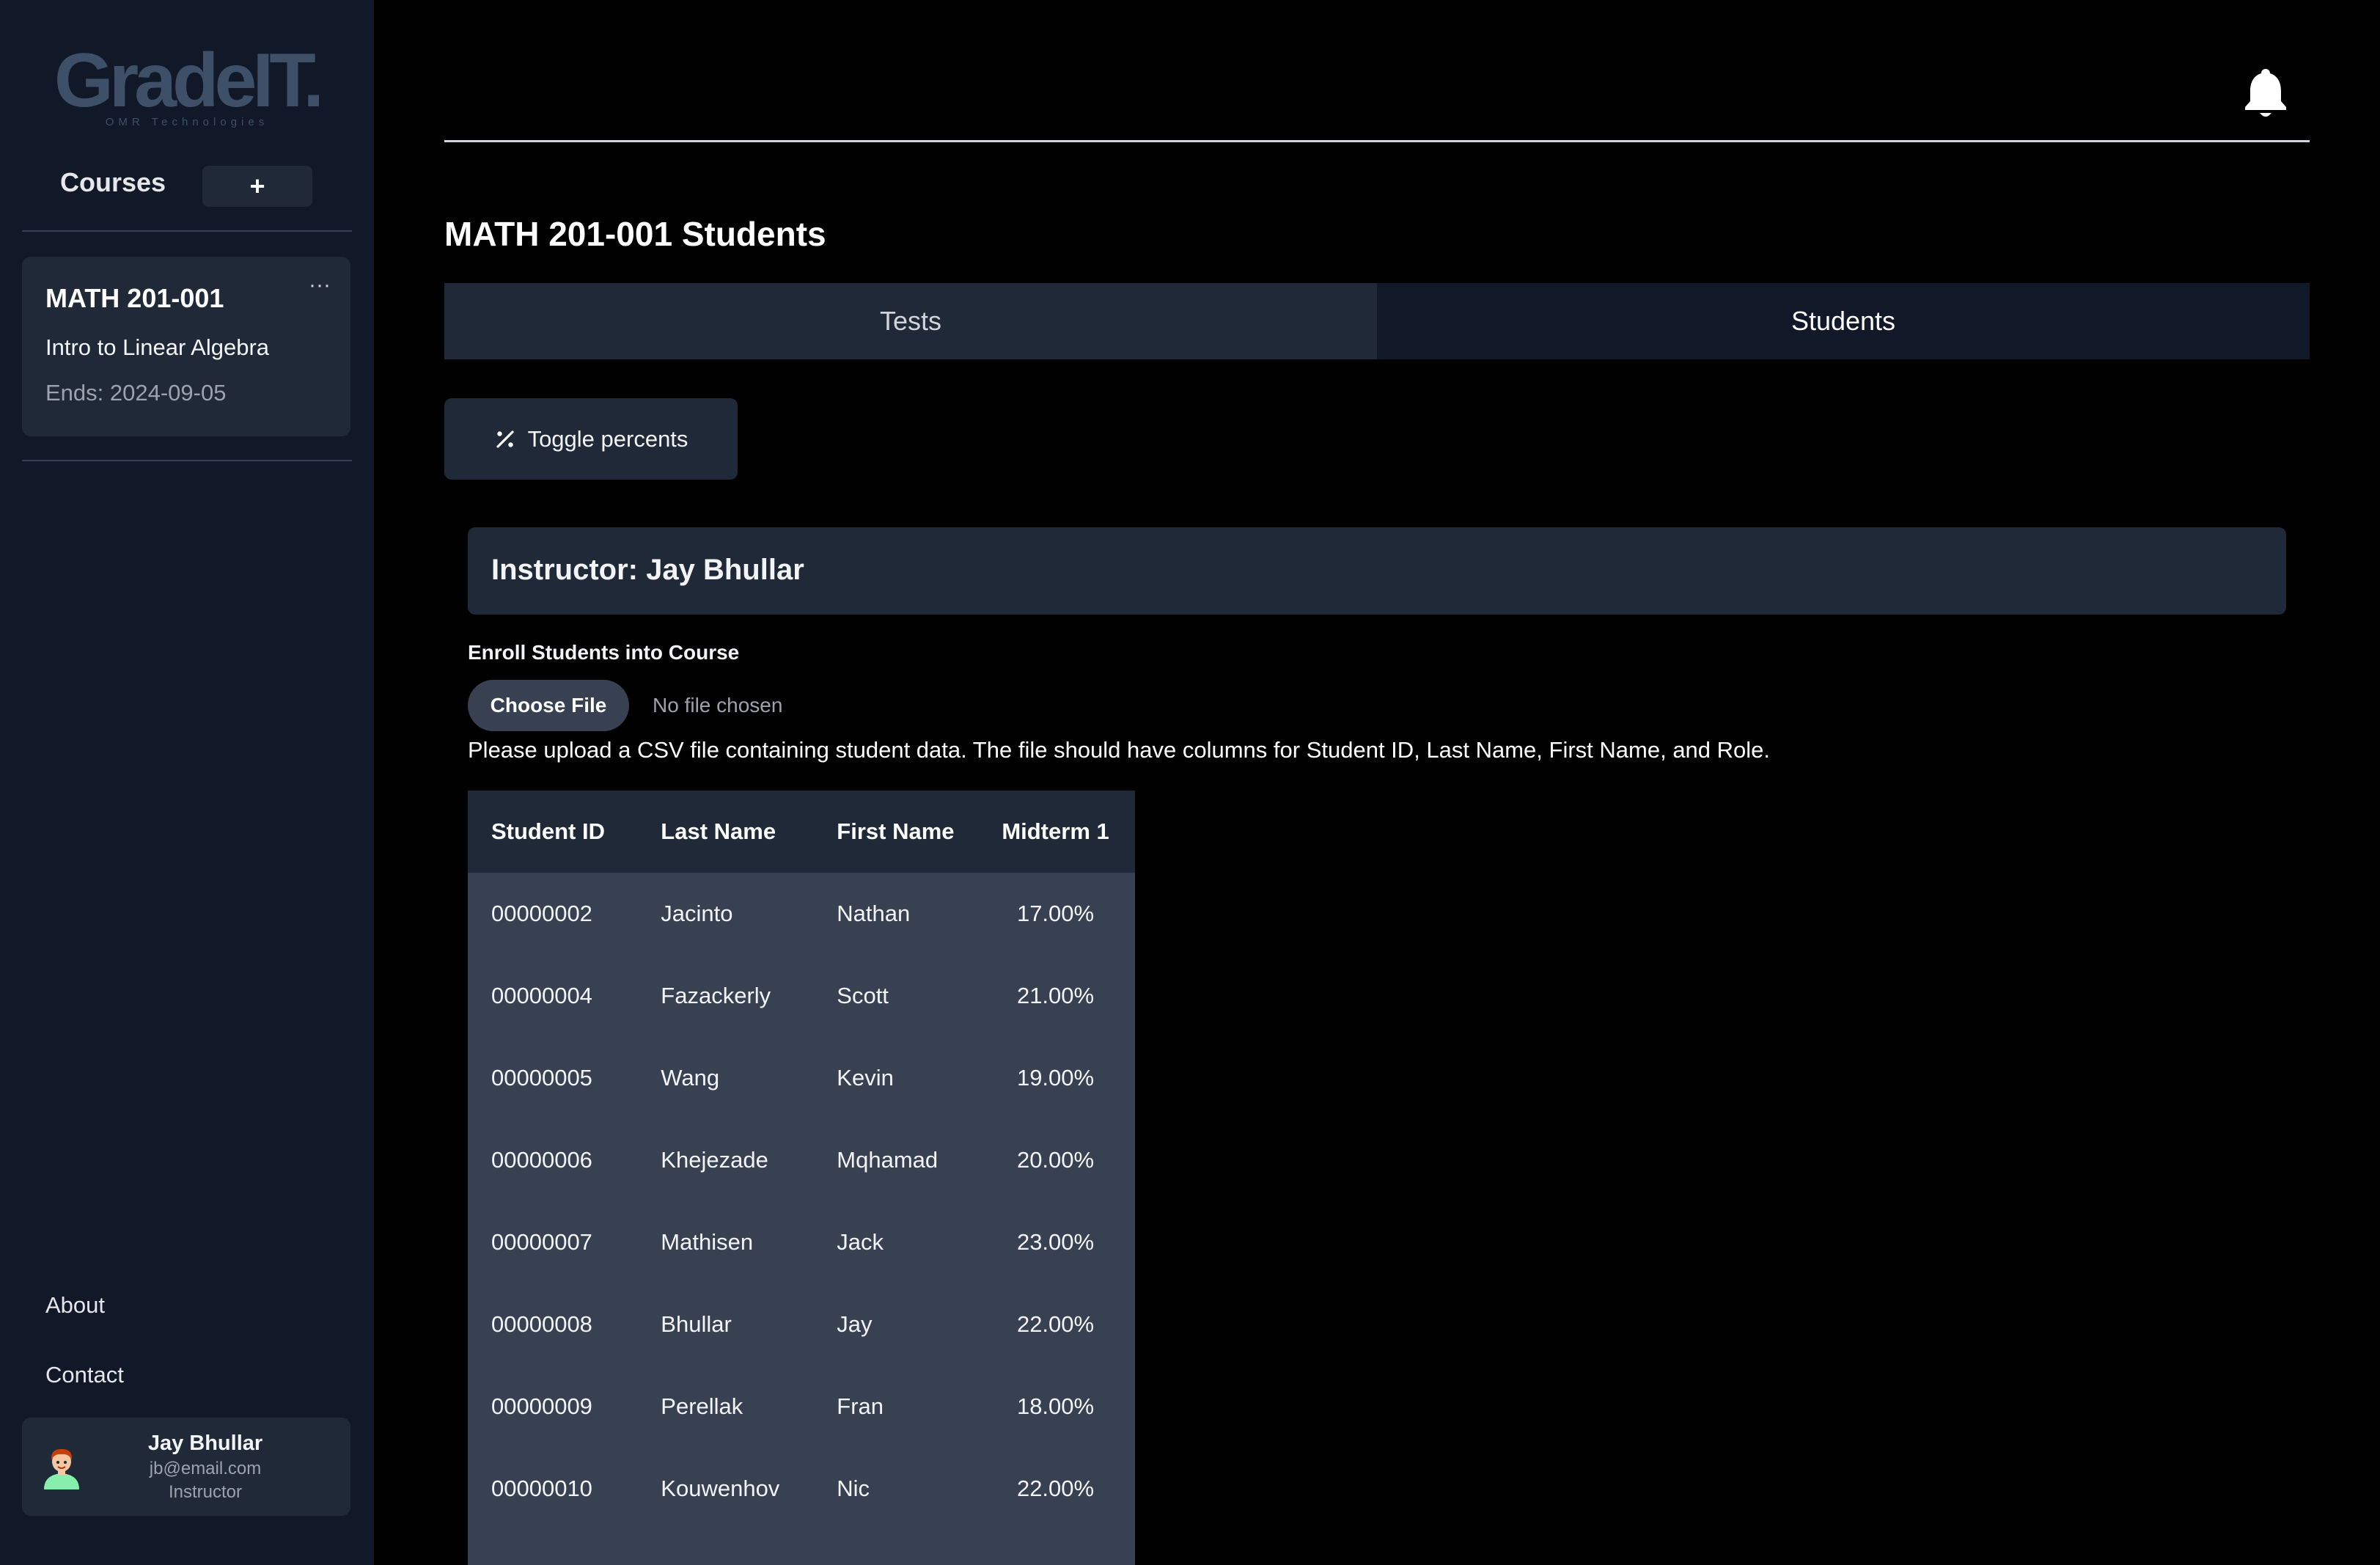 The height and width of the screenshot is (1565, 2380). What do you see at coordinates (691, 1078) in the screenshot?
I see `cell-last-name: Wang` at bounding box center [691, 1078].